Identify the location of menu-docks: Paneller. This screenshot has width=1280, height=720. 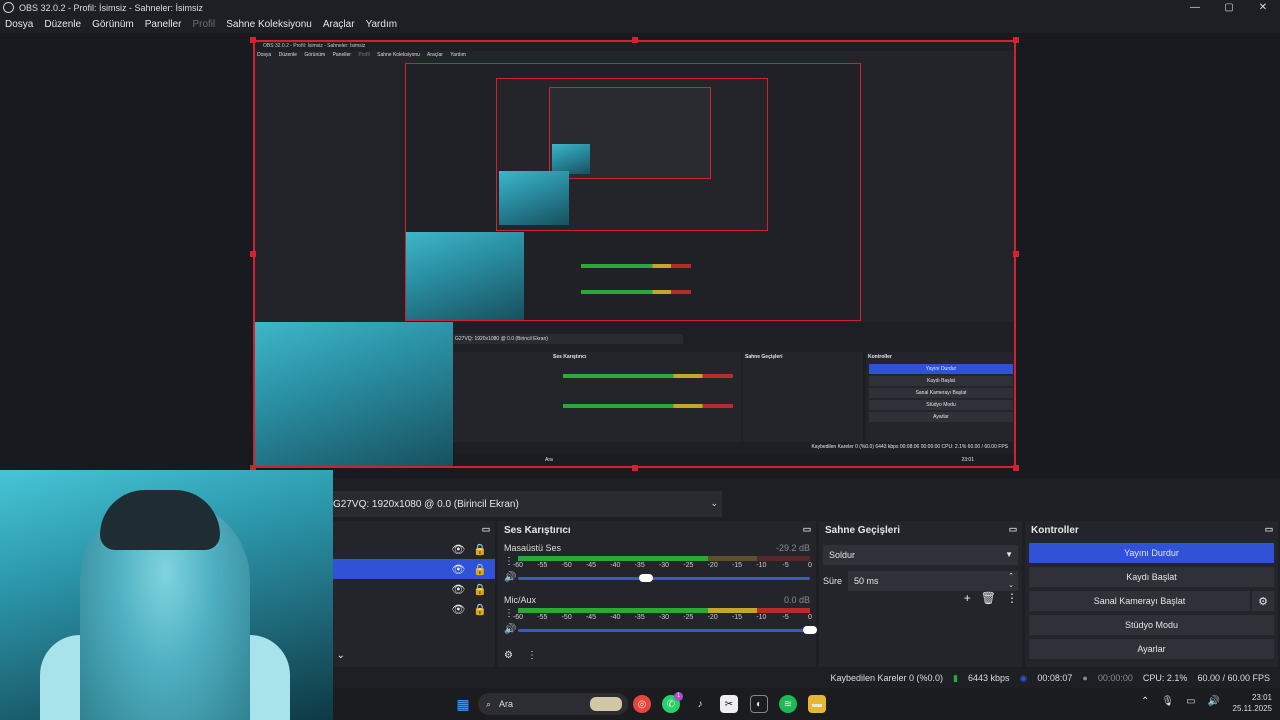
(163, 24).